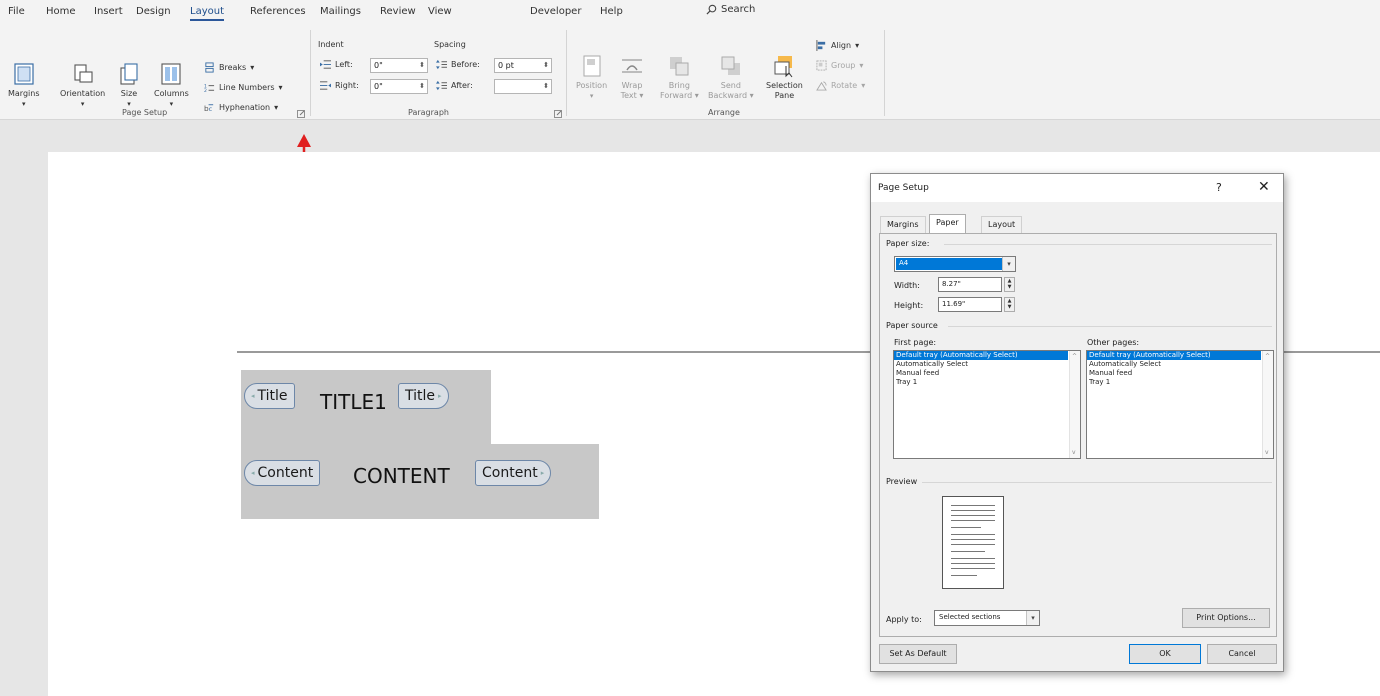 Image resolution: width=1380 pixels, height=696 pixels. What do you see at coordinates (378, 86) in the screenshot?
I see `indent-right-value: 0"` at bounding box center [378, 86].